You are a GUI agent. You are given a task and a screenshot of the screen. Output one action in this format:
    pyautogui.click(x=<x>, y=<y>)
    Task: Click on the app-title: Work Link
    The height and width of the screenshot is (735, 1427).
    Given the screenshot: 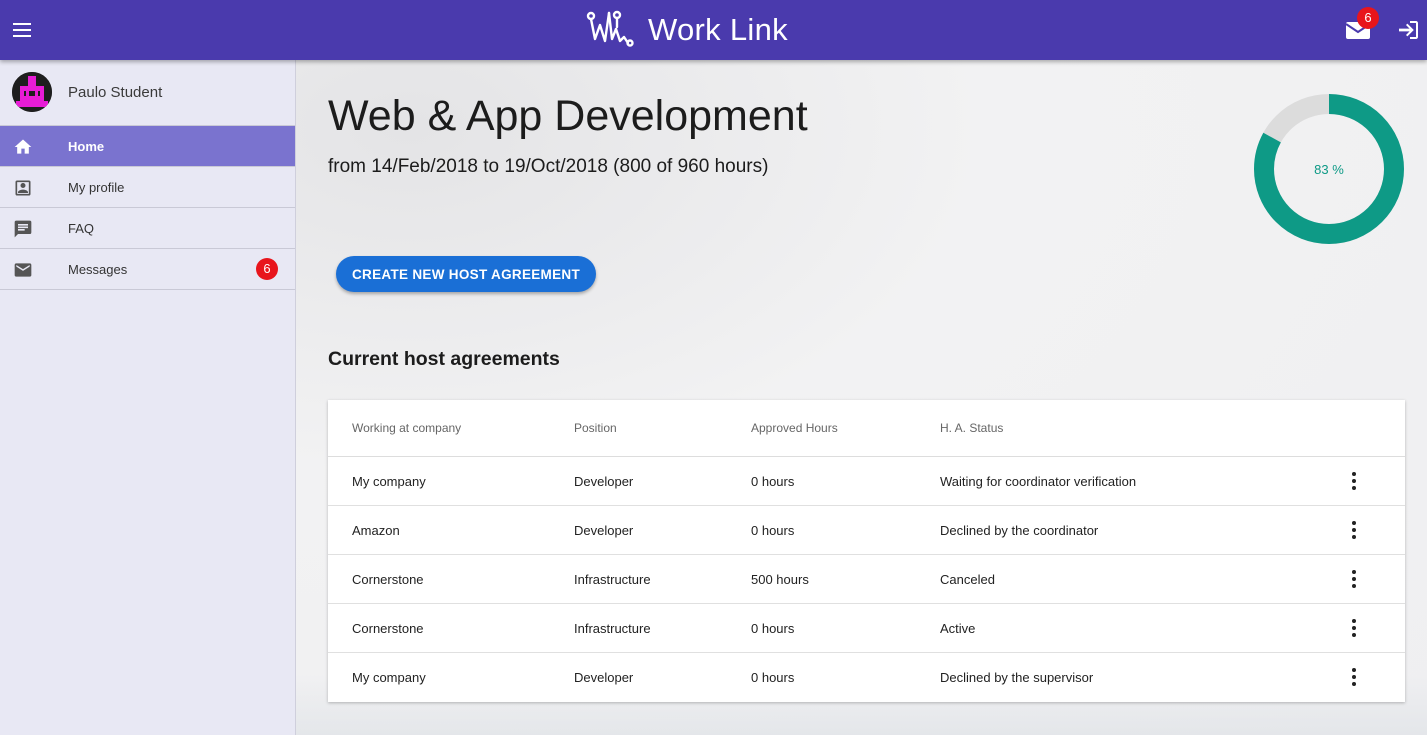 What is the action you would take?
    pyautogui.click(x=718, y=29)
    